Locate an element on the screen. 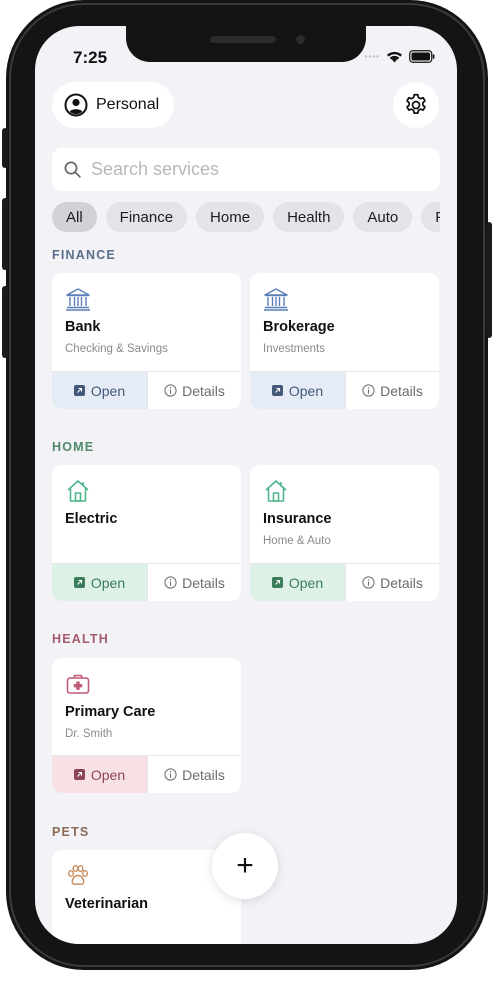 The image size is (500, 1000). card-subtitle: Home & Auto is located at coordinates (297, 541).